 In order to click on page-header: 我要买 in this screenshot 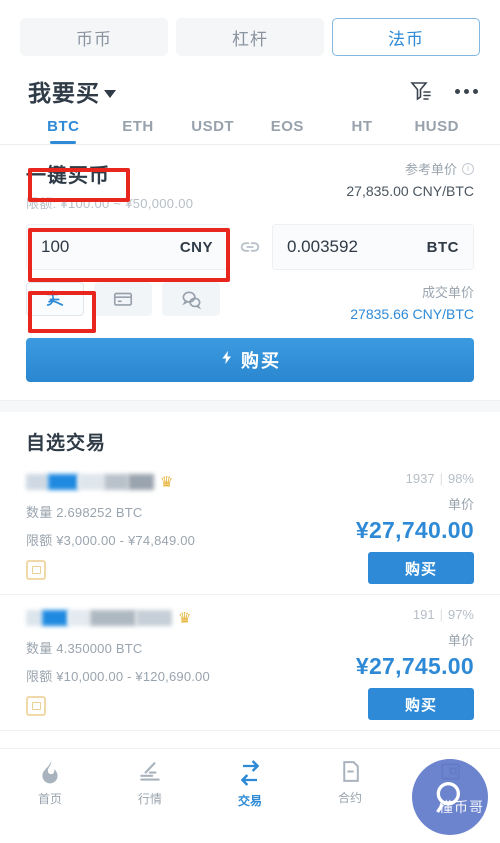, I will do `click(250, 90)`.